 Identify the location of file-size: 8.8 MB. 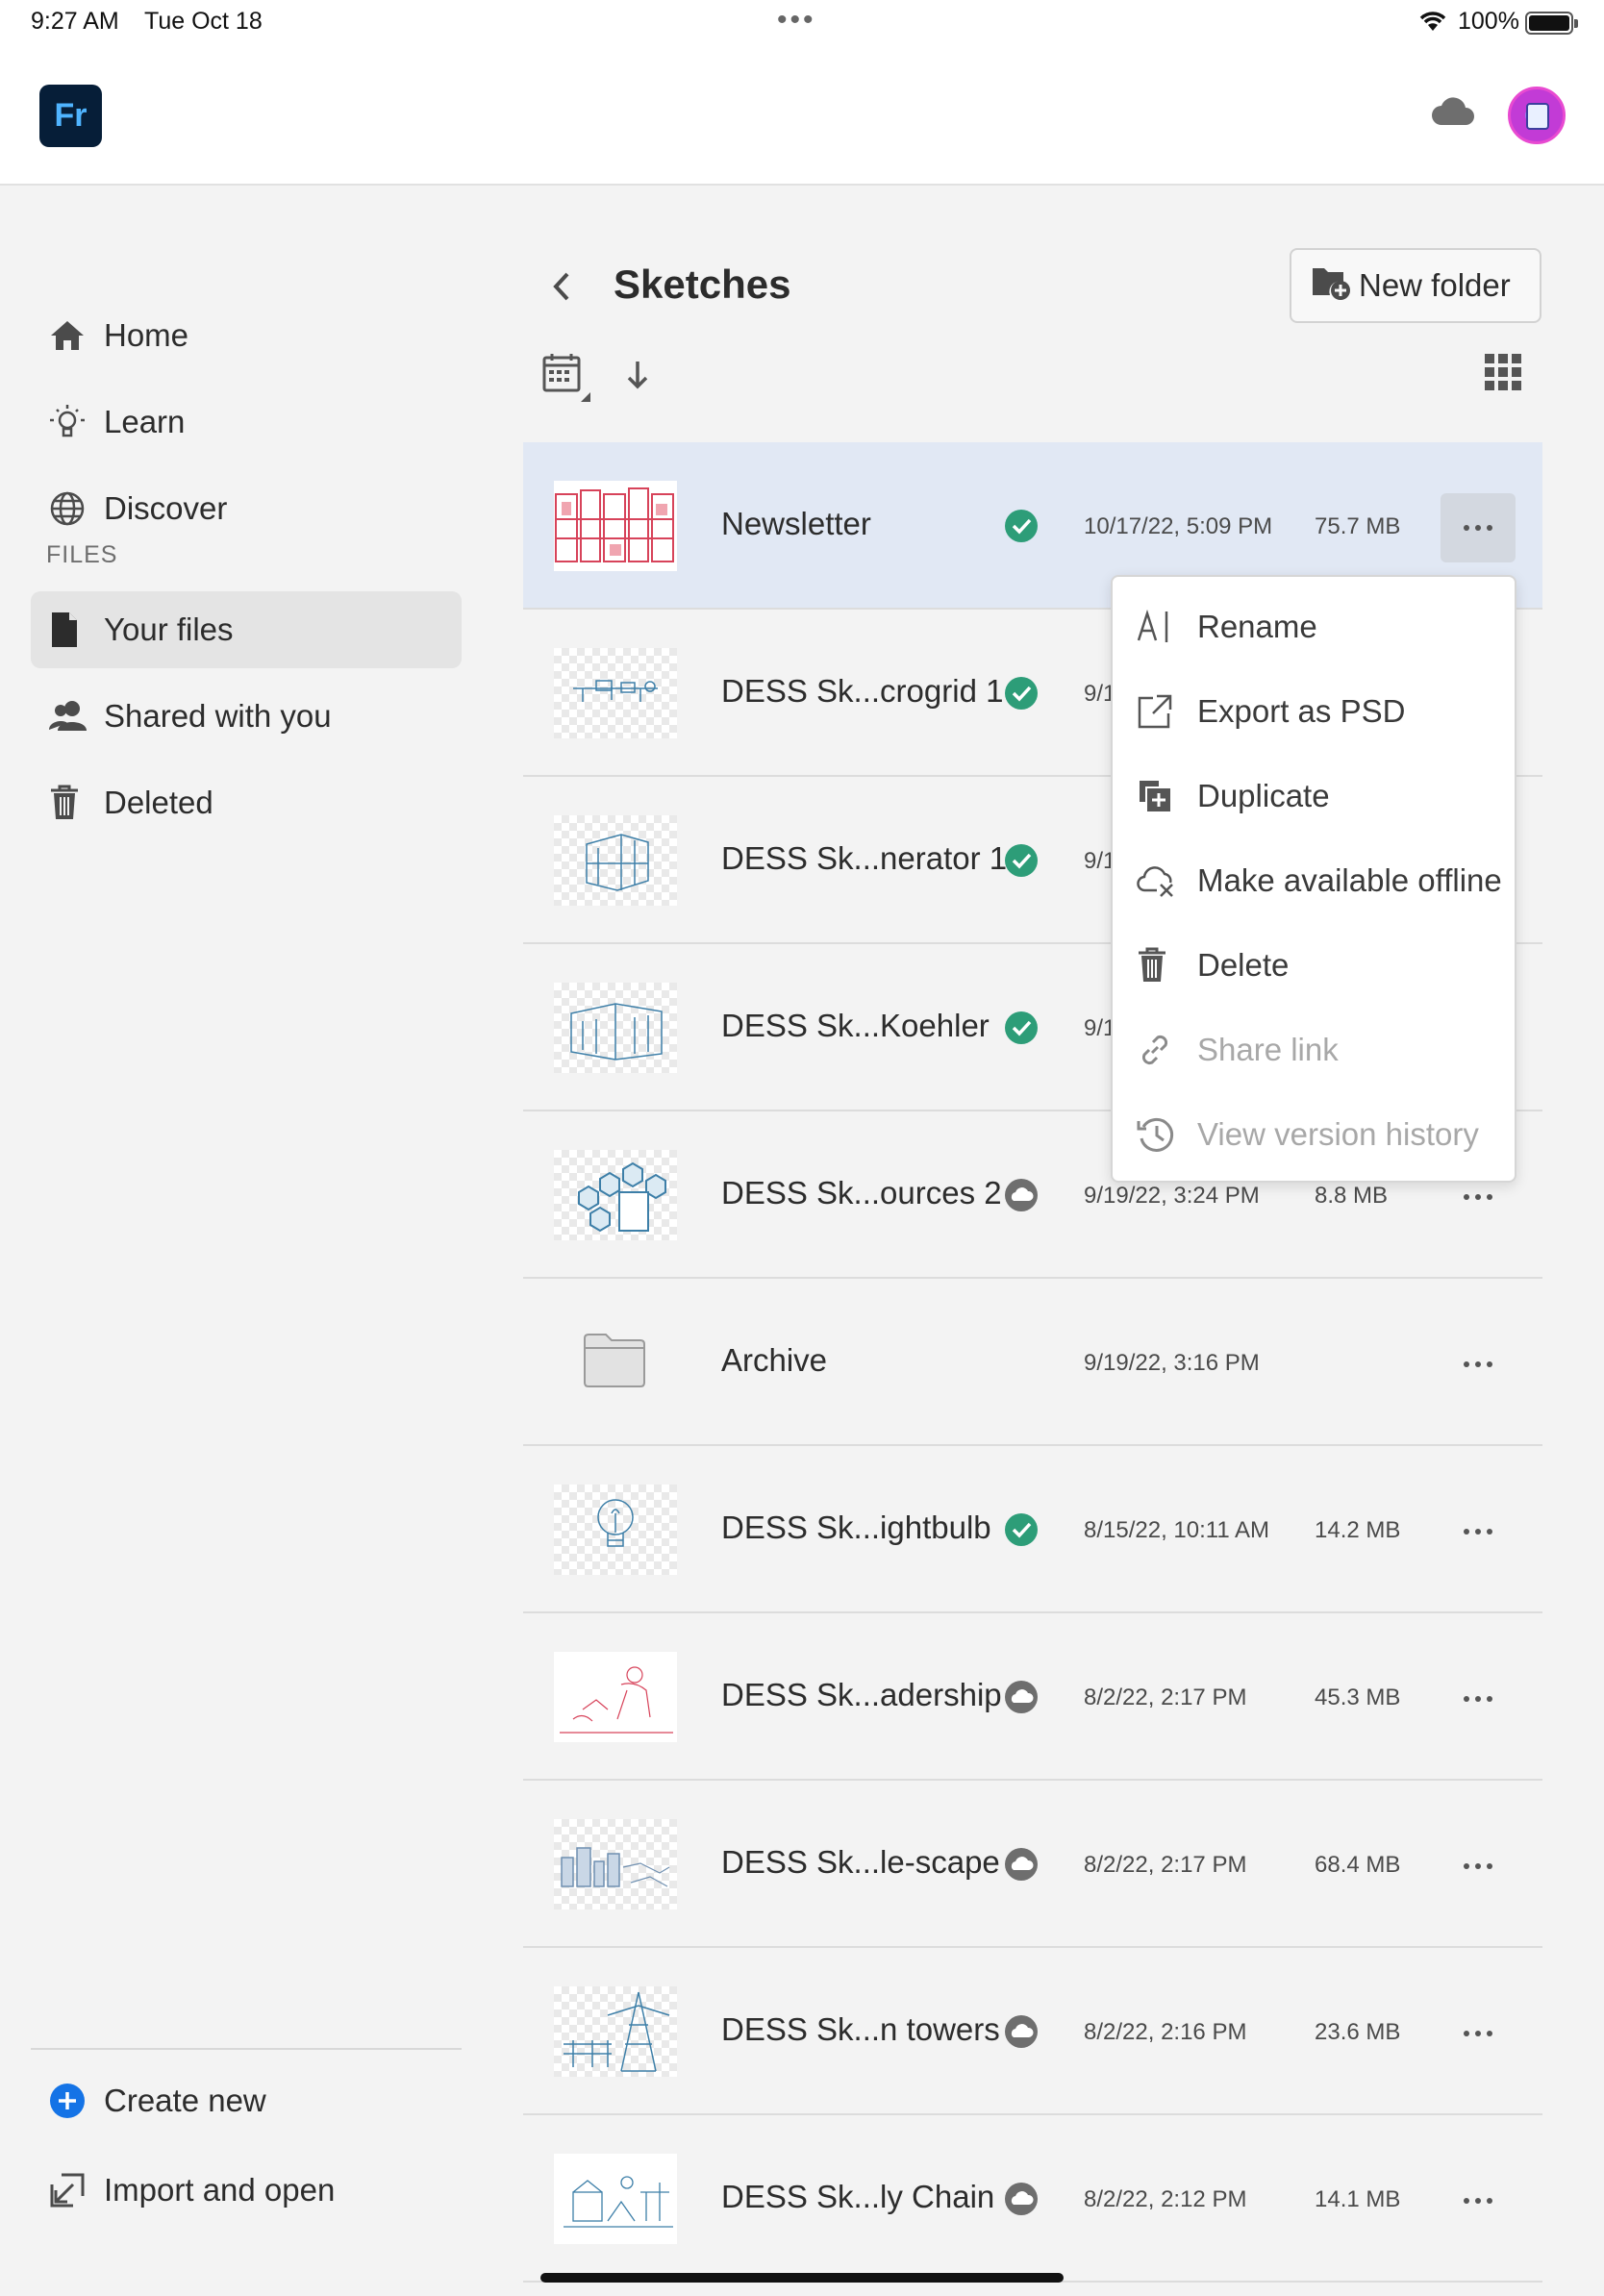
(1352, 1196).